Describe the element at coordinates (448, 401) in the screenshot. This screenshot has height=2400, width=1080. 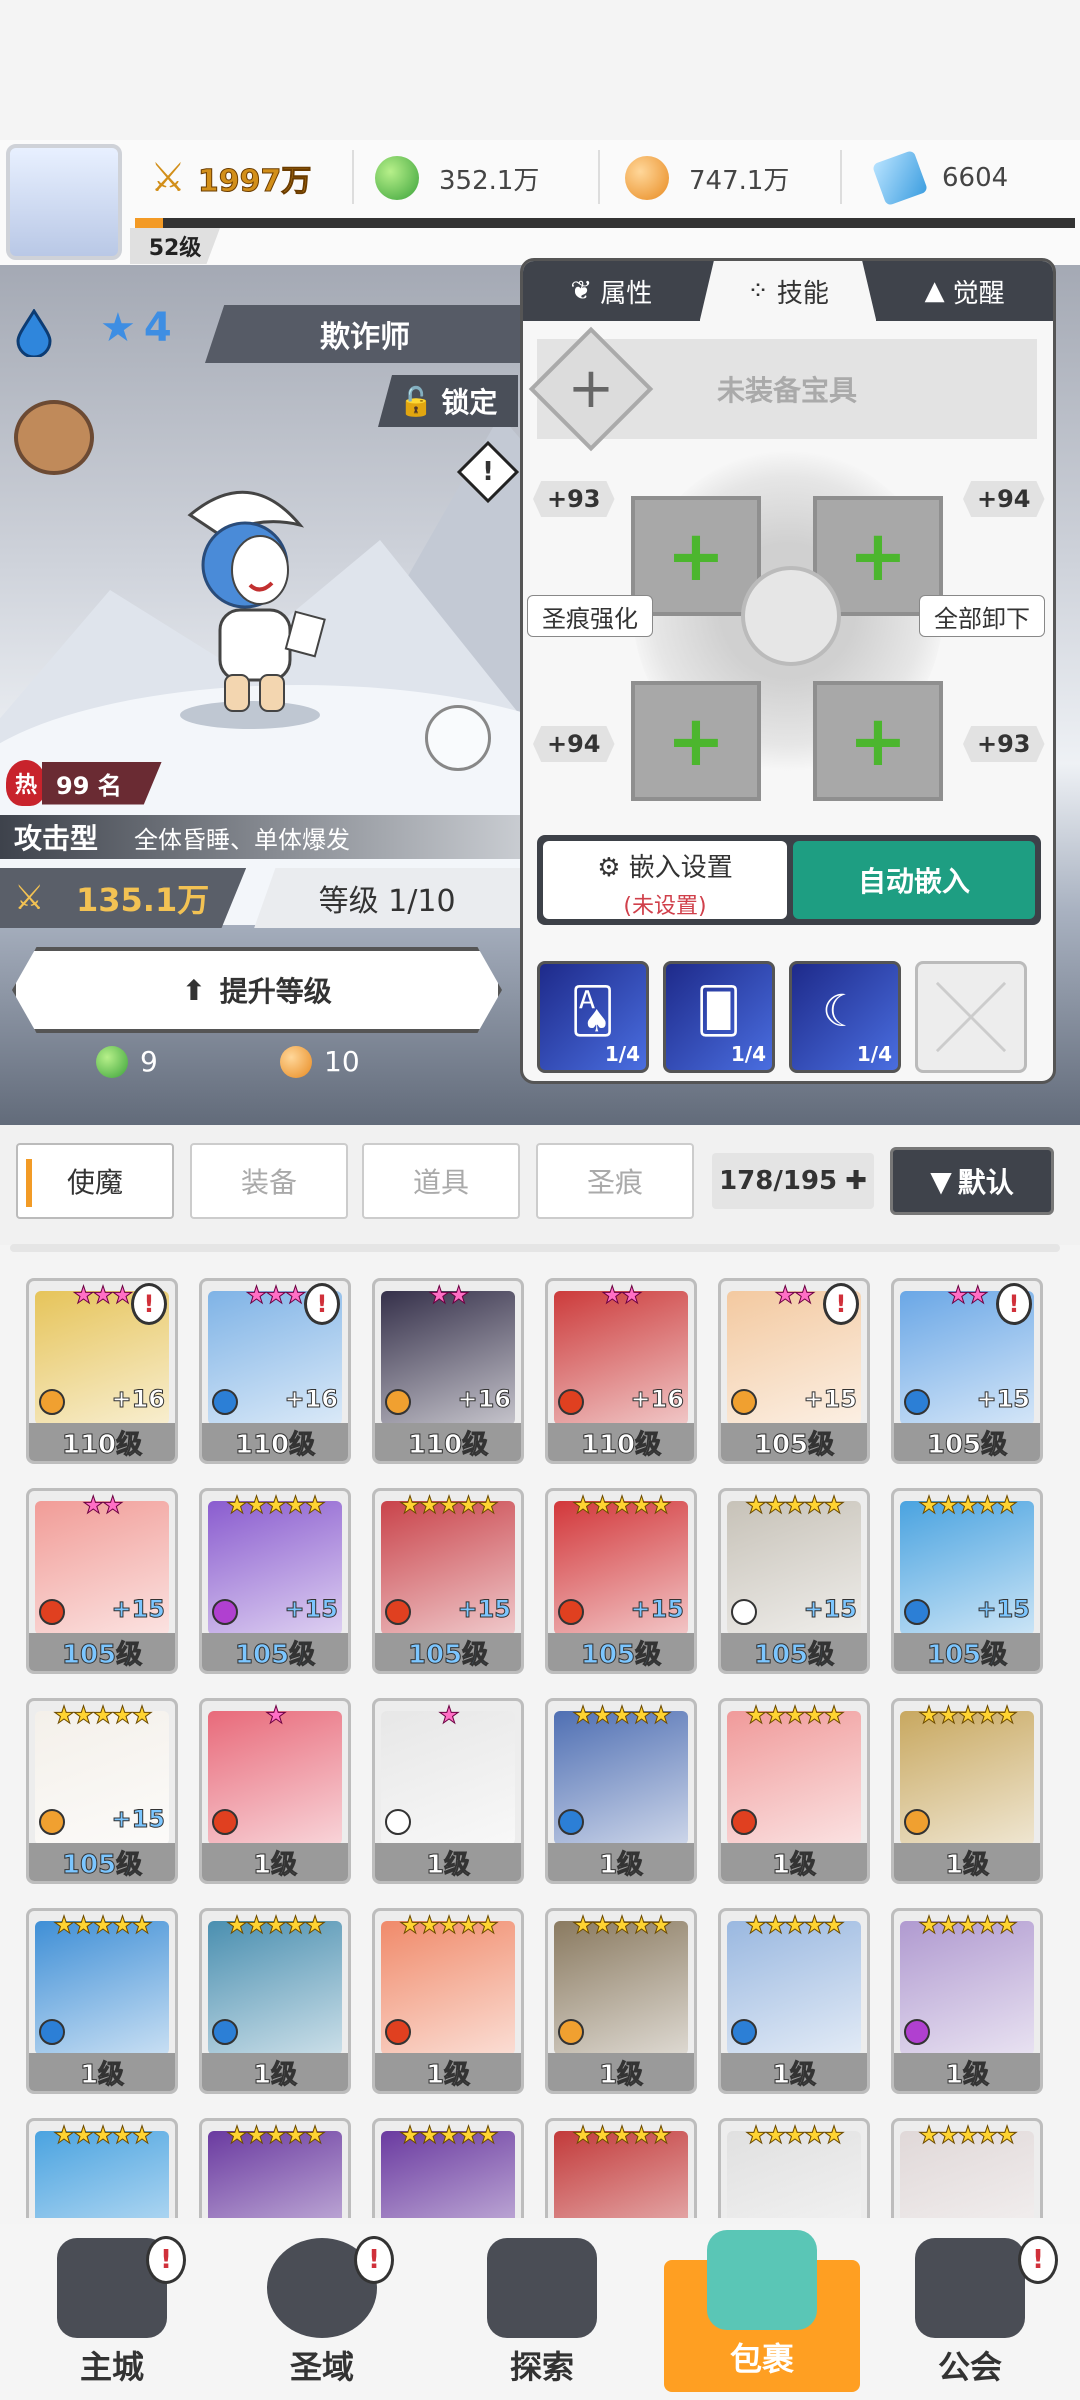
I see `lock-button: 🔓 锁定` at that location.